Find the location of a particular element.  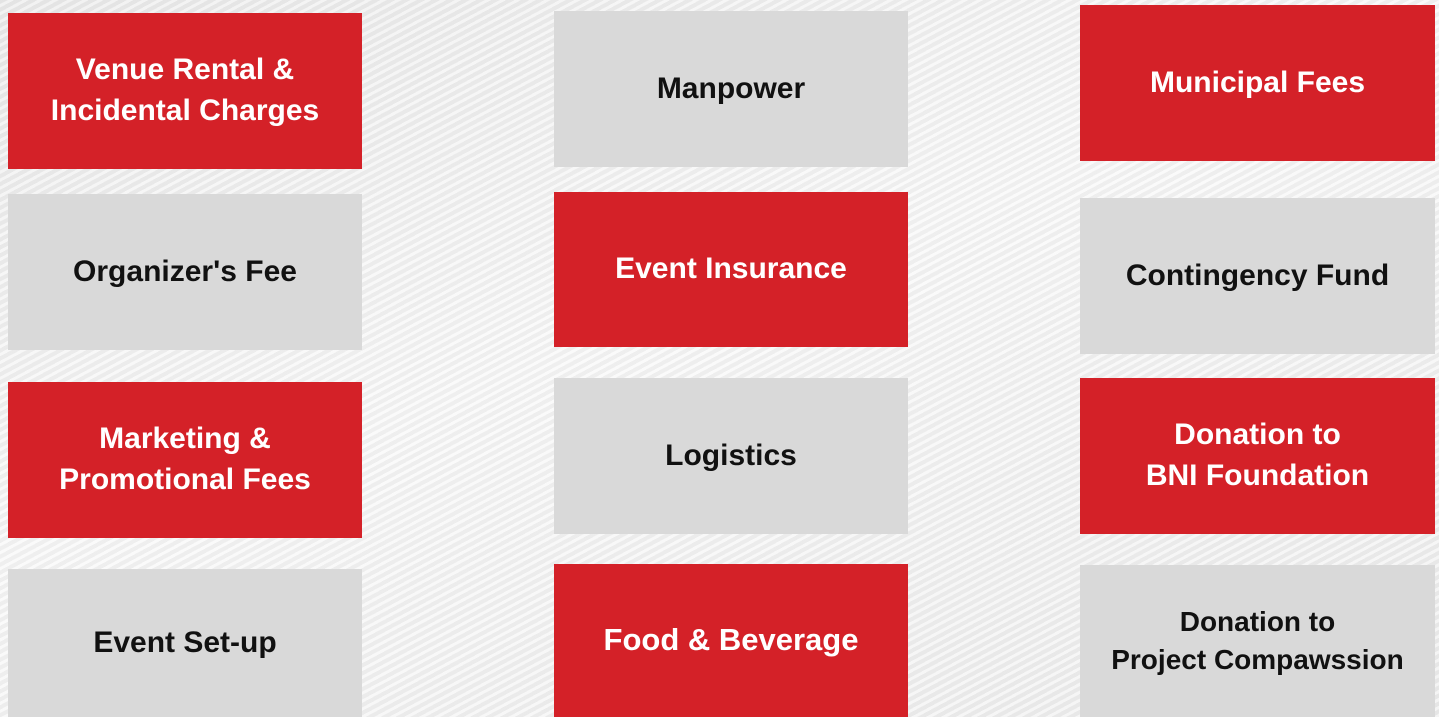

tile-donation-project: Donation to Project Compawssion is located at coordinates (1257, 641).